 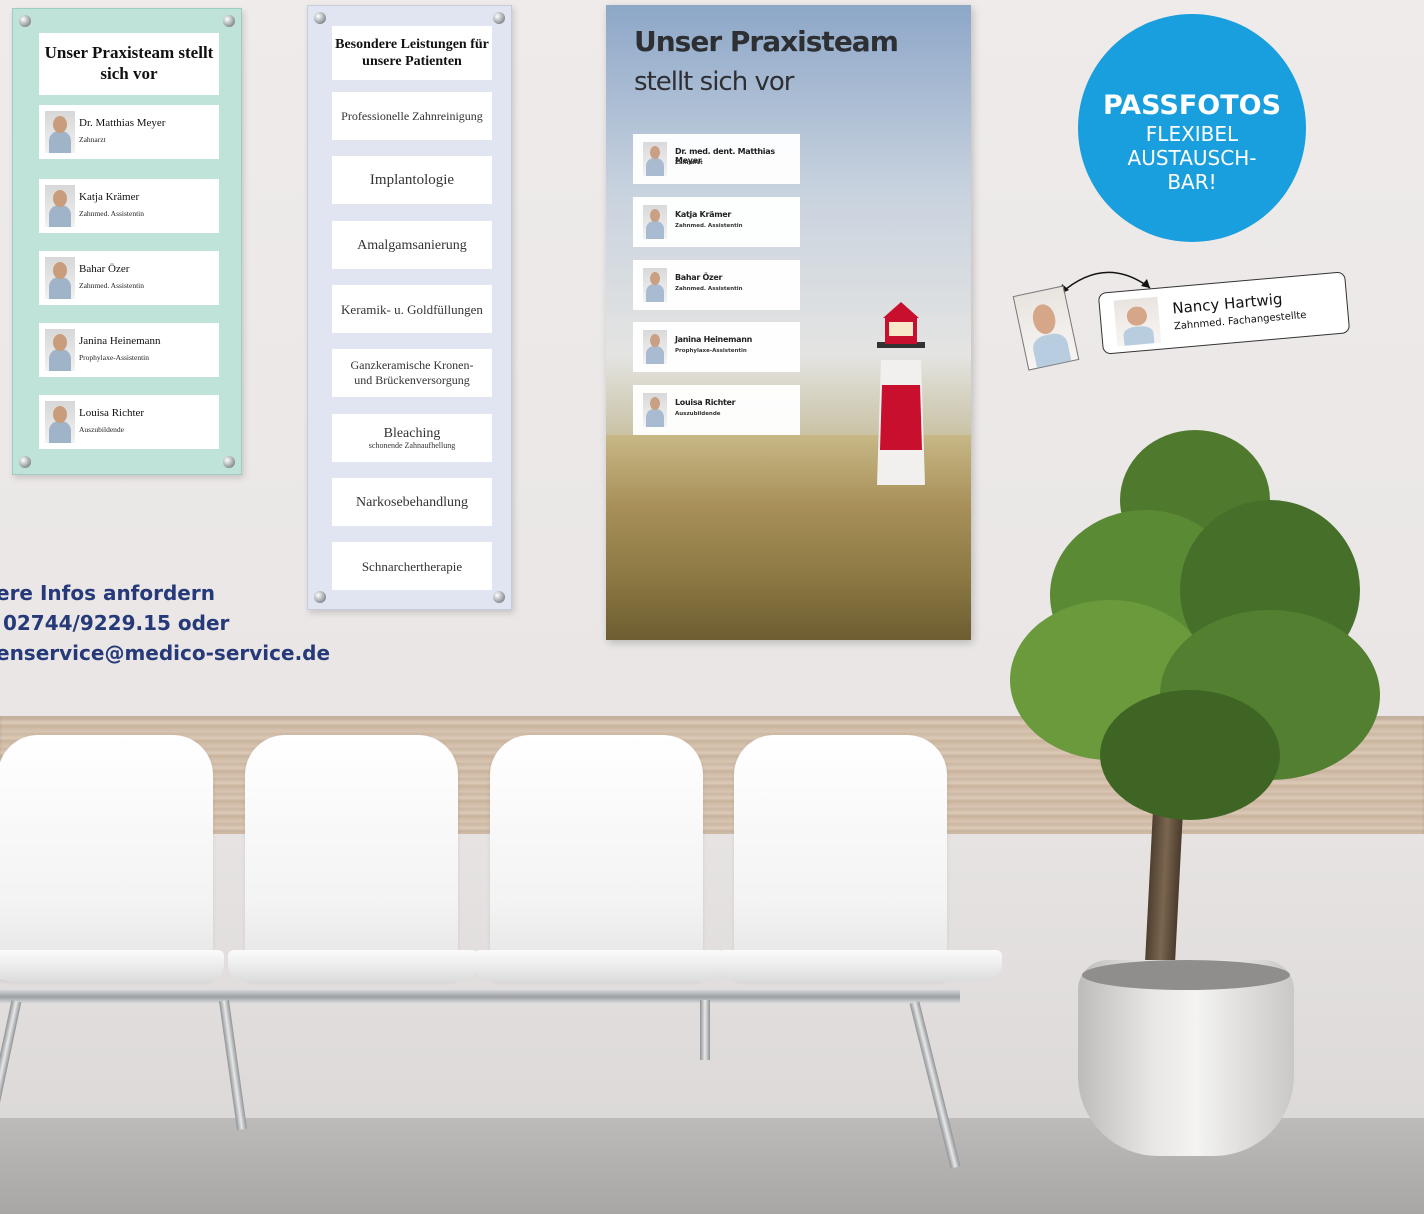 I want to click on badge-line: BAR!, so click(x=1192, y=182).